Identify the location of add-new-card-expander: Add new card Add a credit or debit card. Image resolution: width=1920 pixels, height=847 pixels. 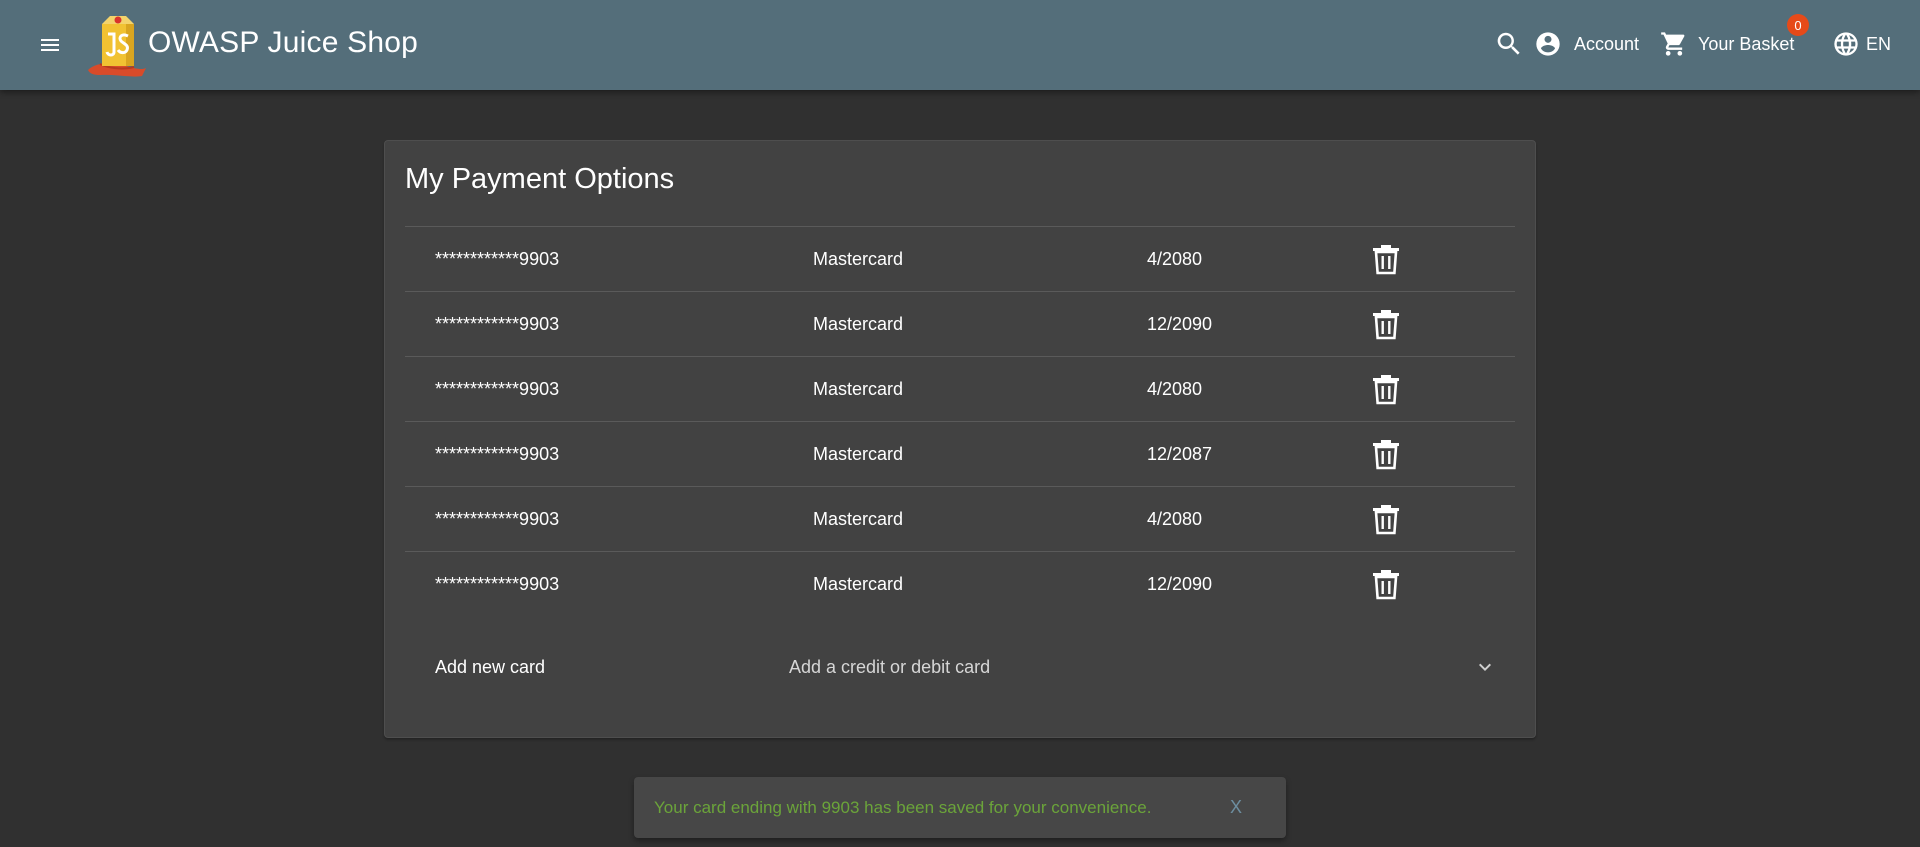
(960, 667).